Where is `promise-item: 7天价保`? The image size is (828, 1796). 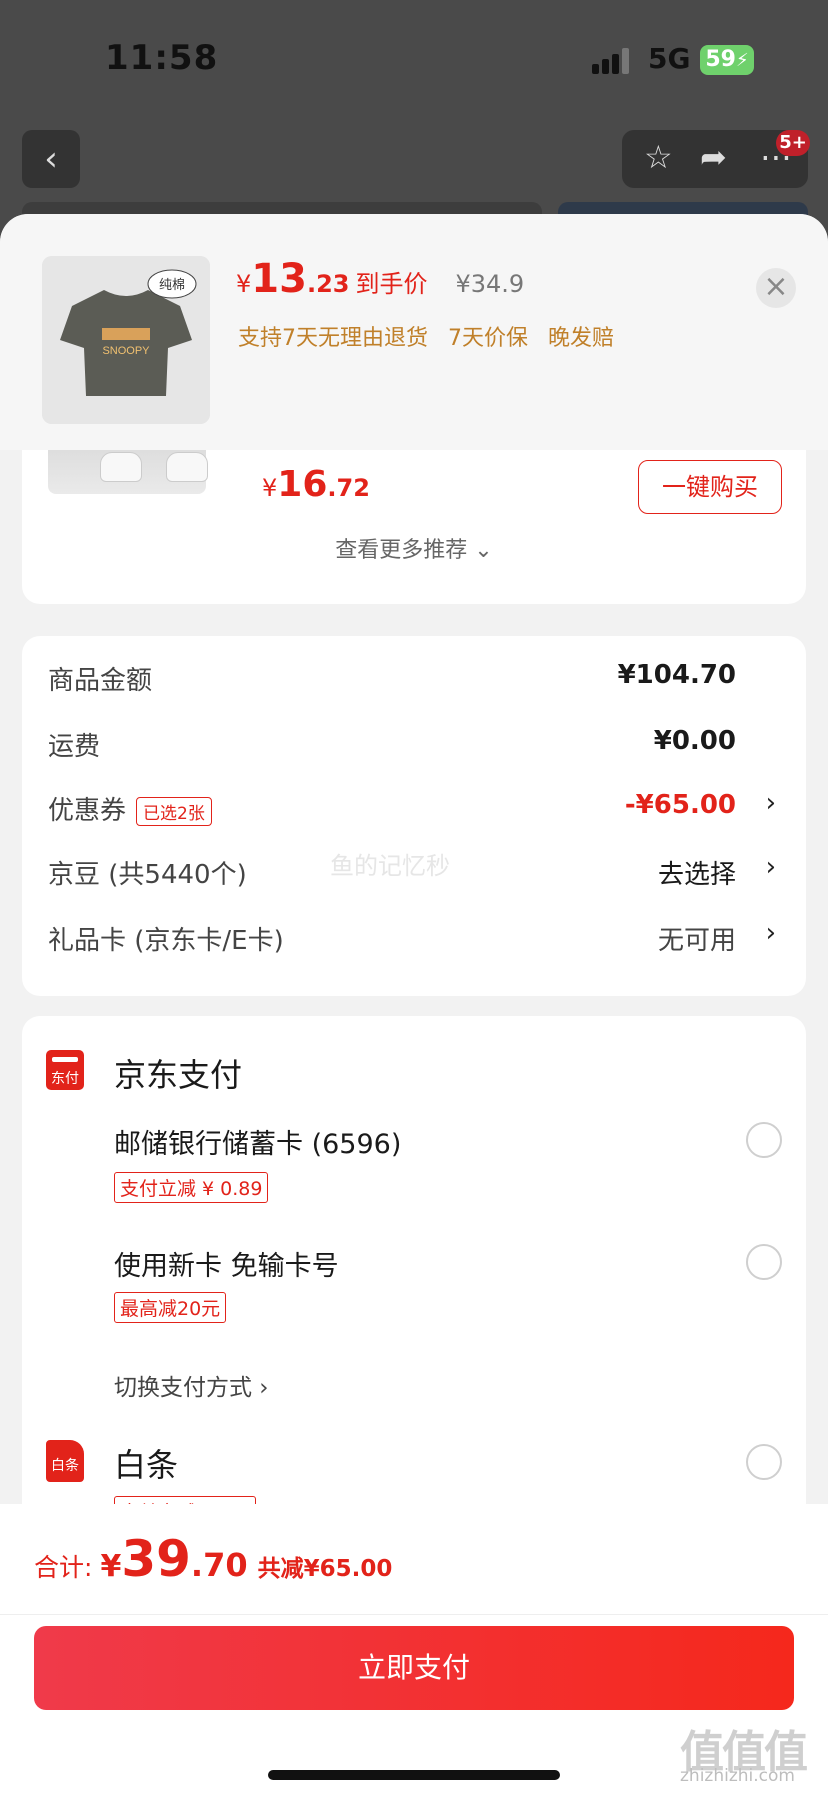 promise-item: 7天价保 is located at coordinates (488, 338).